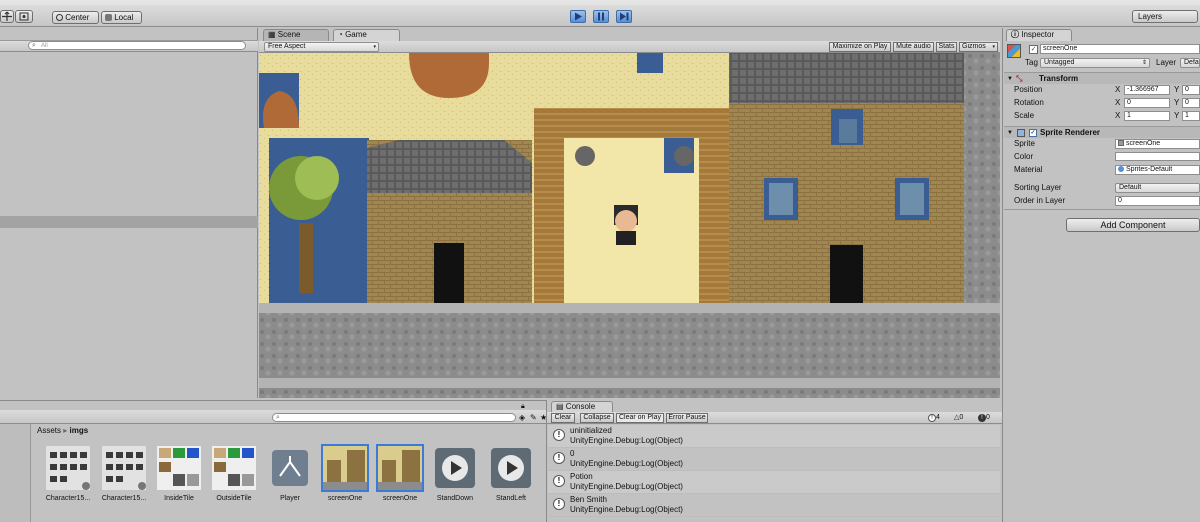  I want to click on info-filter-toggle: ! 4, so click(934, 417).